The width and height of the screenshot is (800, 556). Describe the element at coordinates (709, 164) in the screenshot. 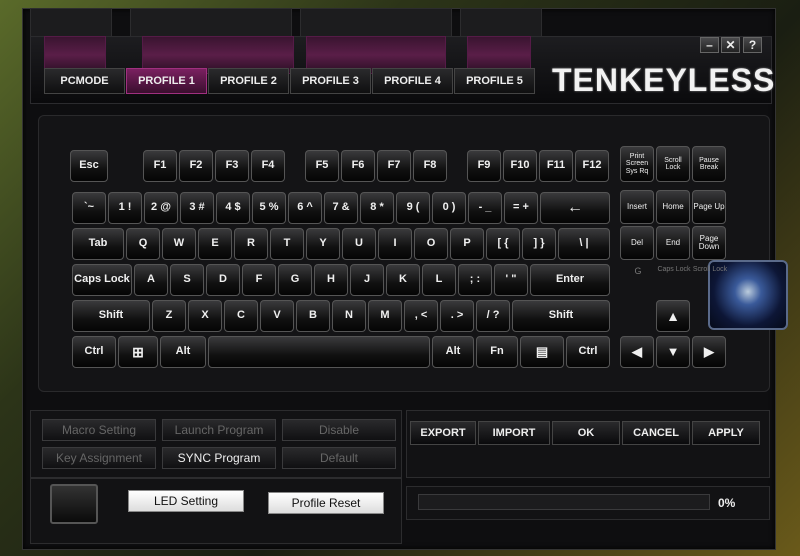

I see `key-pause-break: Pause Break` at that location.